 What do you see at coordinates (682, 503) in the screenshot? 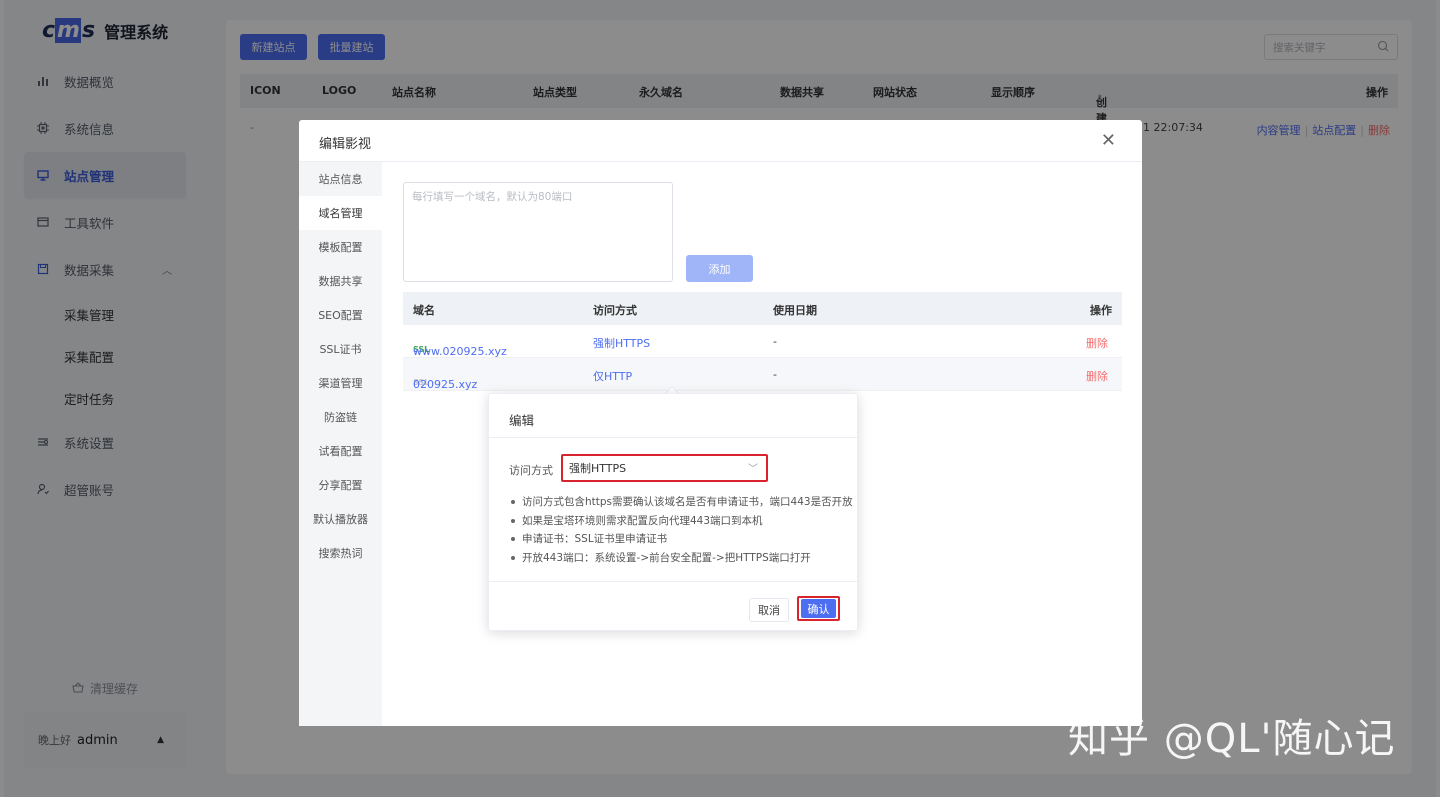
I see `tip-item: 访问方式包含https需要确认该域名是否有申请证书，端口443是否开放` at bounding box center [682, 503].